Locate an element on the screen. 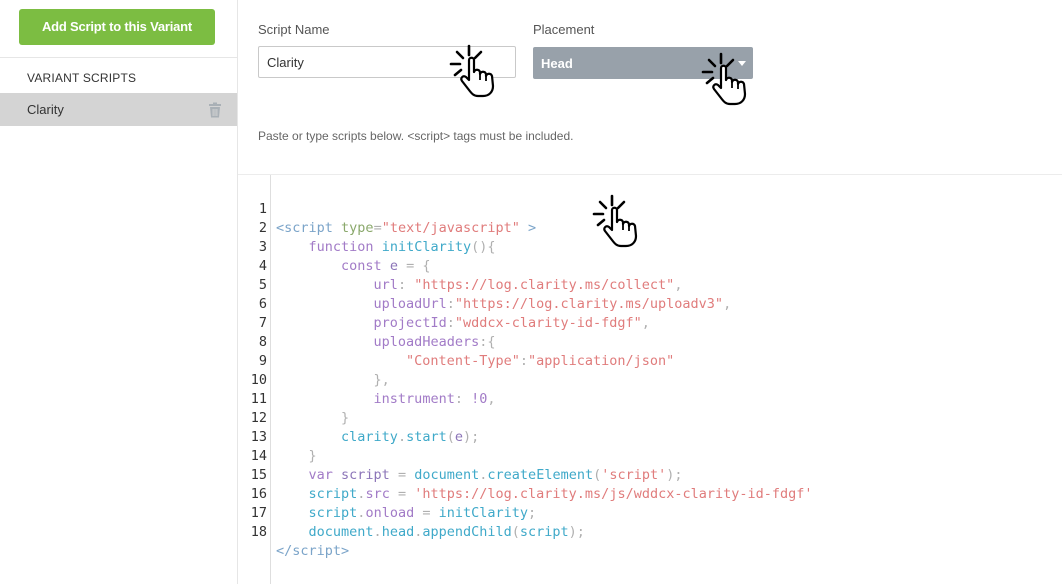 This screenshot has width=1062, height=584. placement-value: Head is located at coordinates (557, 63).